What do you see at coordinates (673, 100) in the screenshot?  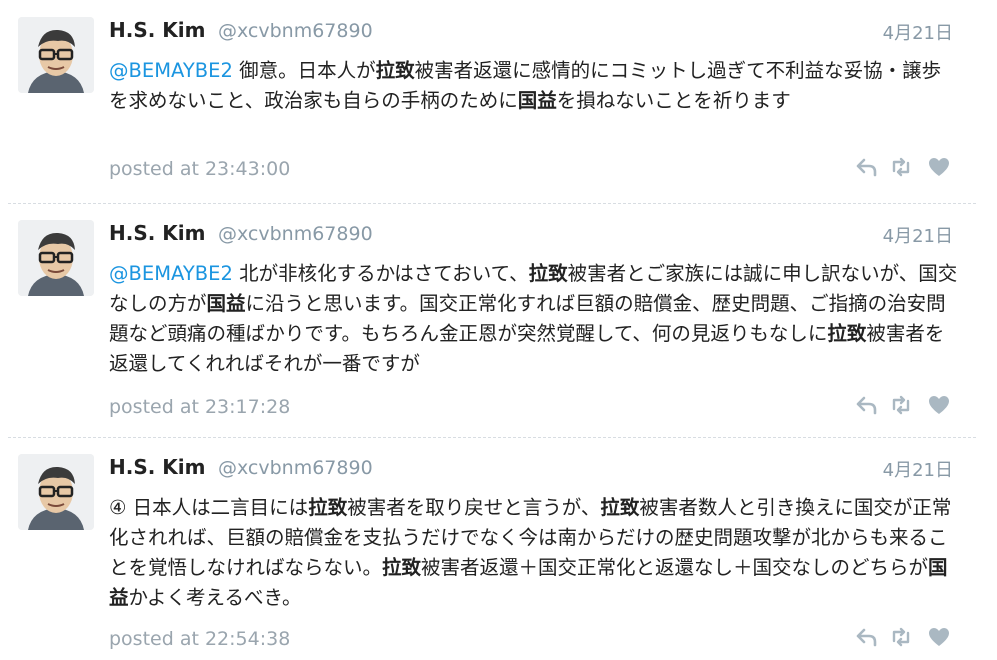 I see `tweet-text-segment: を損ねないことを祈ります` at bounding box center [673, 100].